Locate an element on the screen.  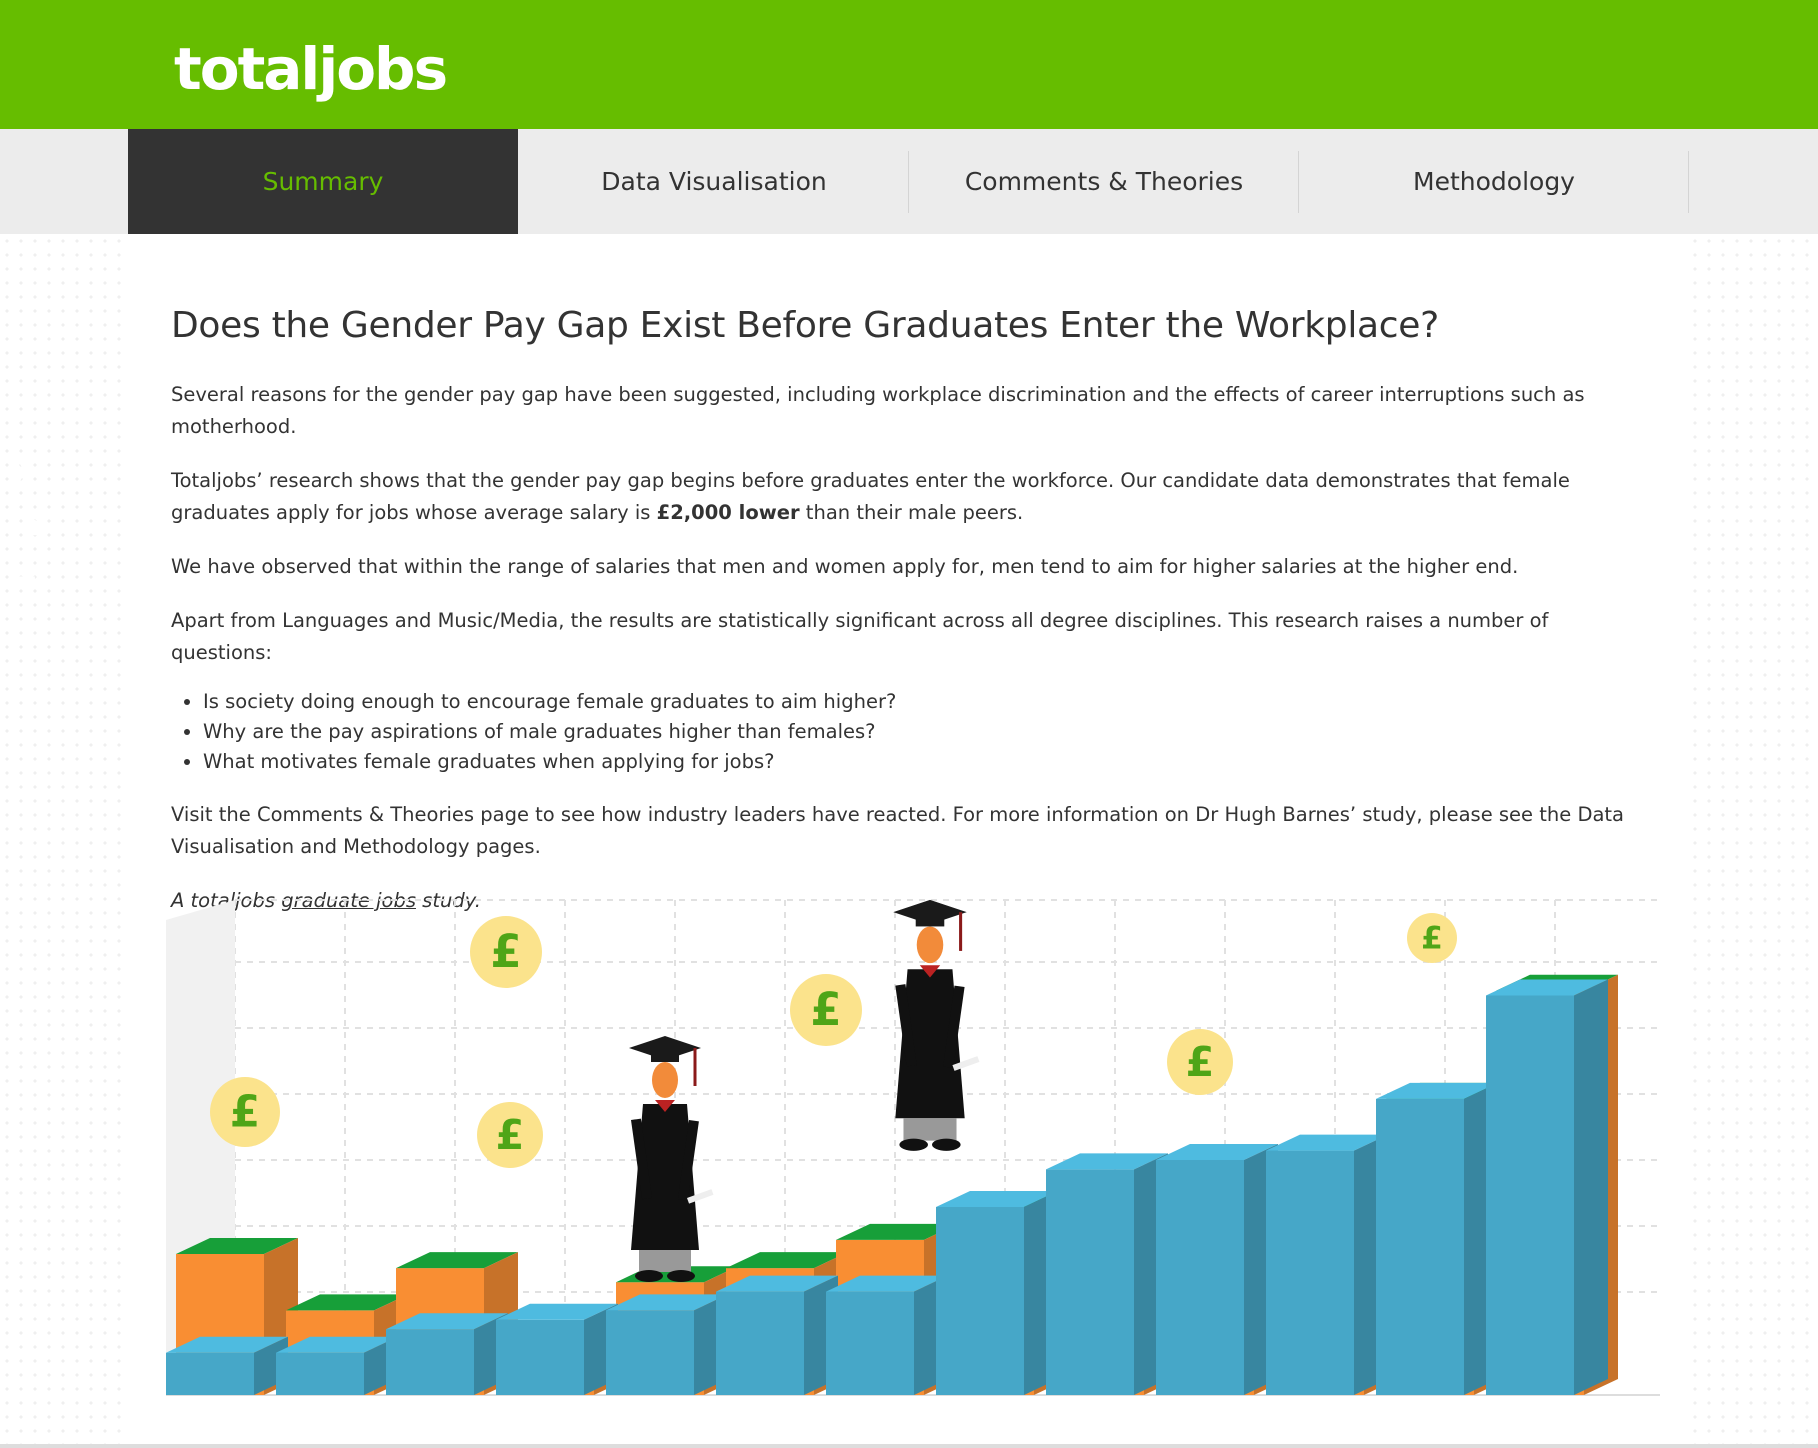
more-share-icon: + is located at coordinates (25, 578).